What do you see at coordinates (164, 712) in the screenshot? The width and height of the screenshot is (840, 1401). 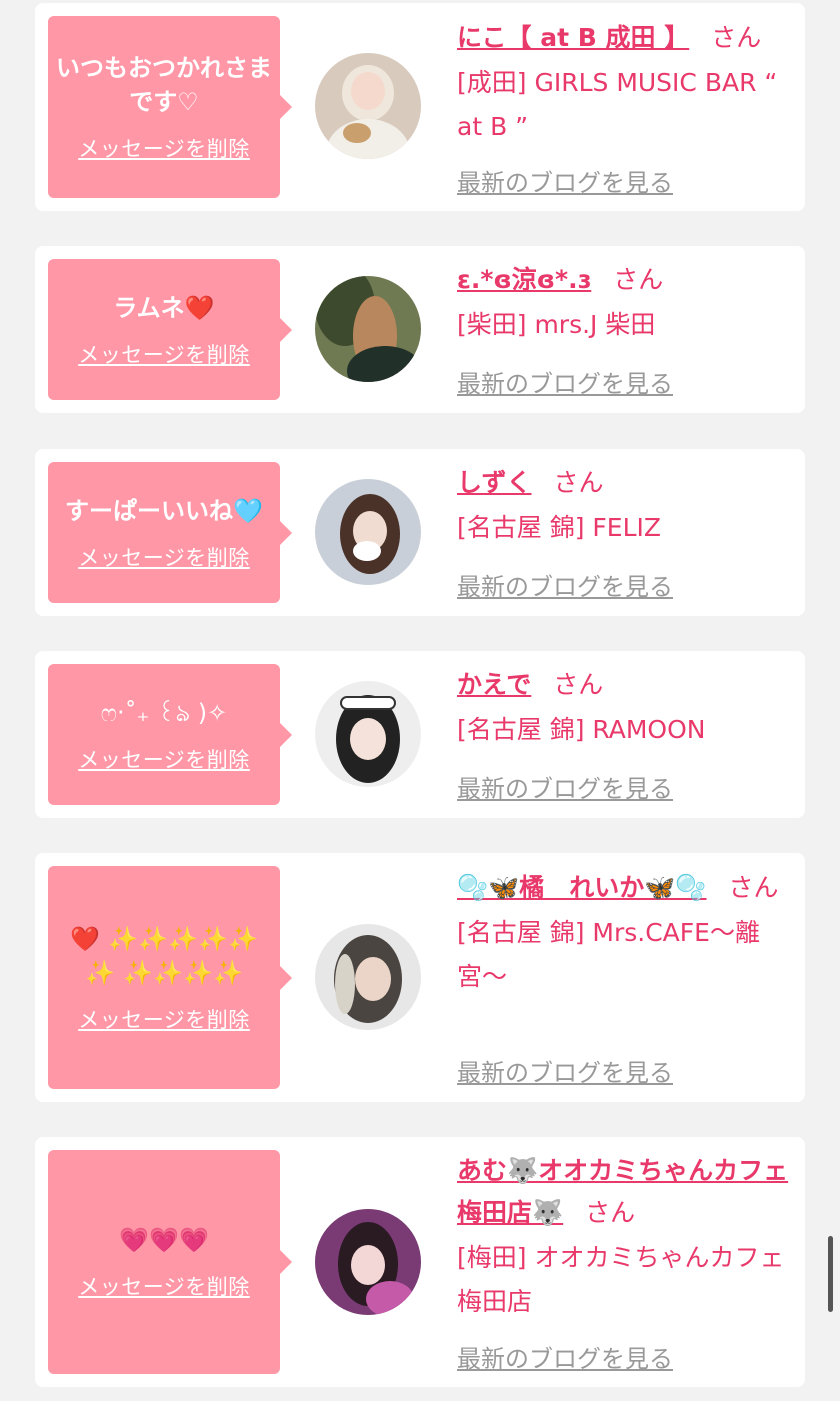 I see `message-text: ෆ‧˚₊ ꒰ঌ )✧` at bounding box center [164, 712].